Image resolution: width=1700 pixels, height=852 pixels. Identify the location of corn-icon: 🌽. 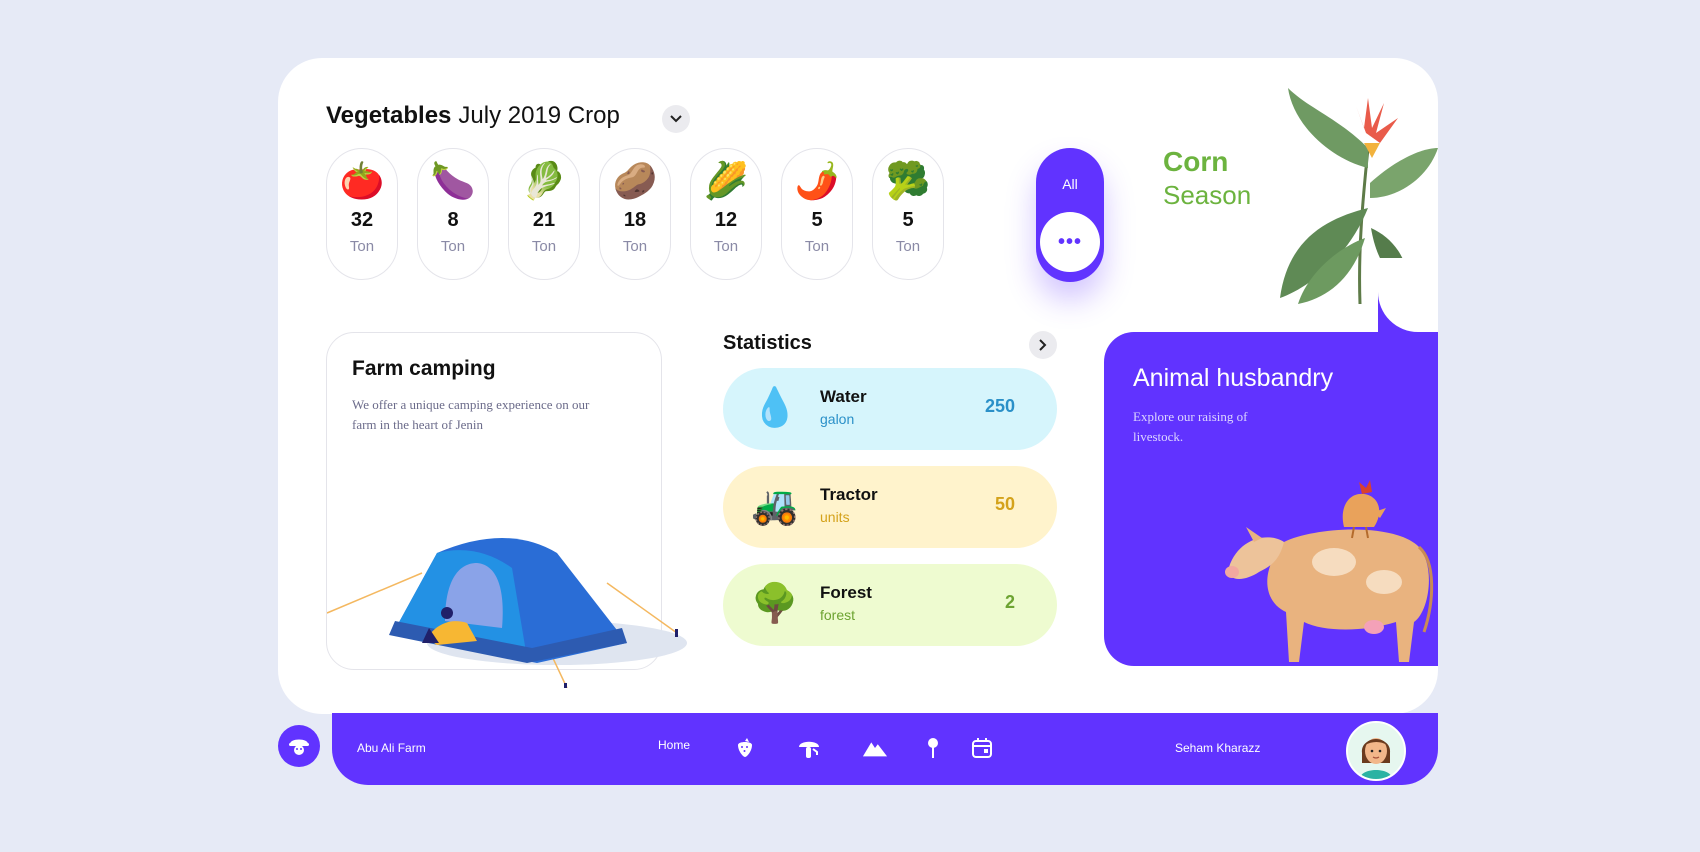
(726, 180).